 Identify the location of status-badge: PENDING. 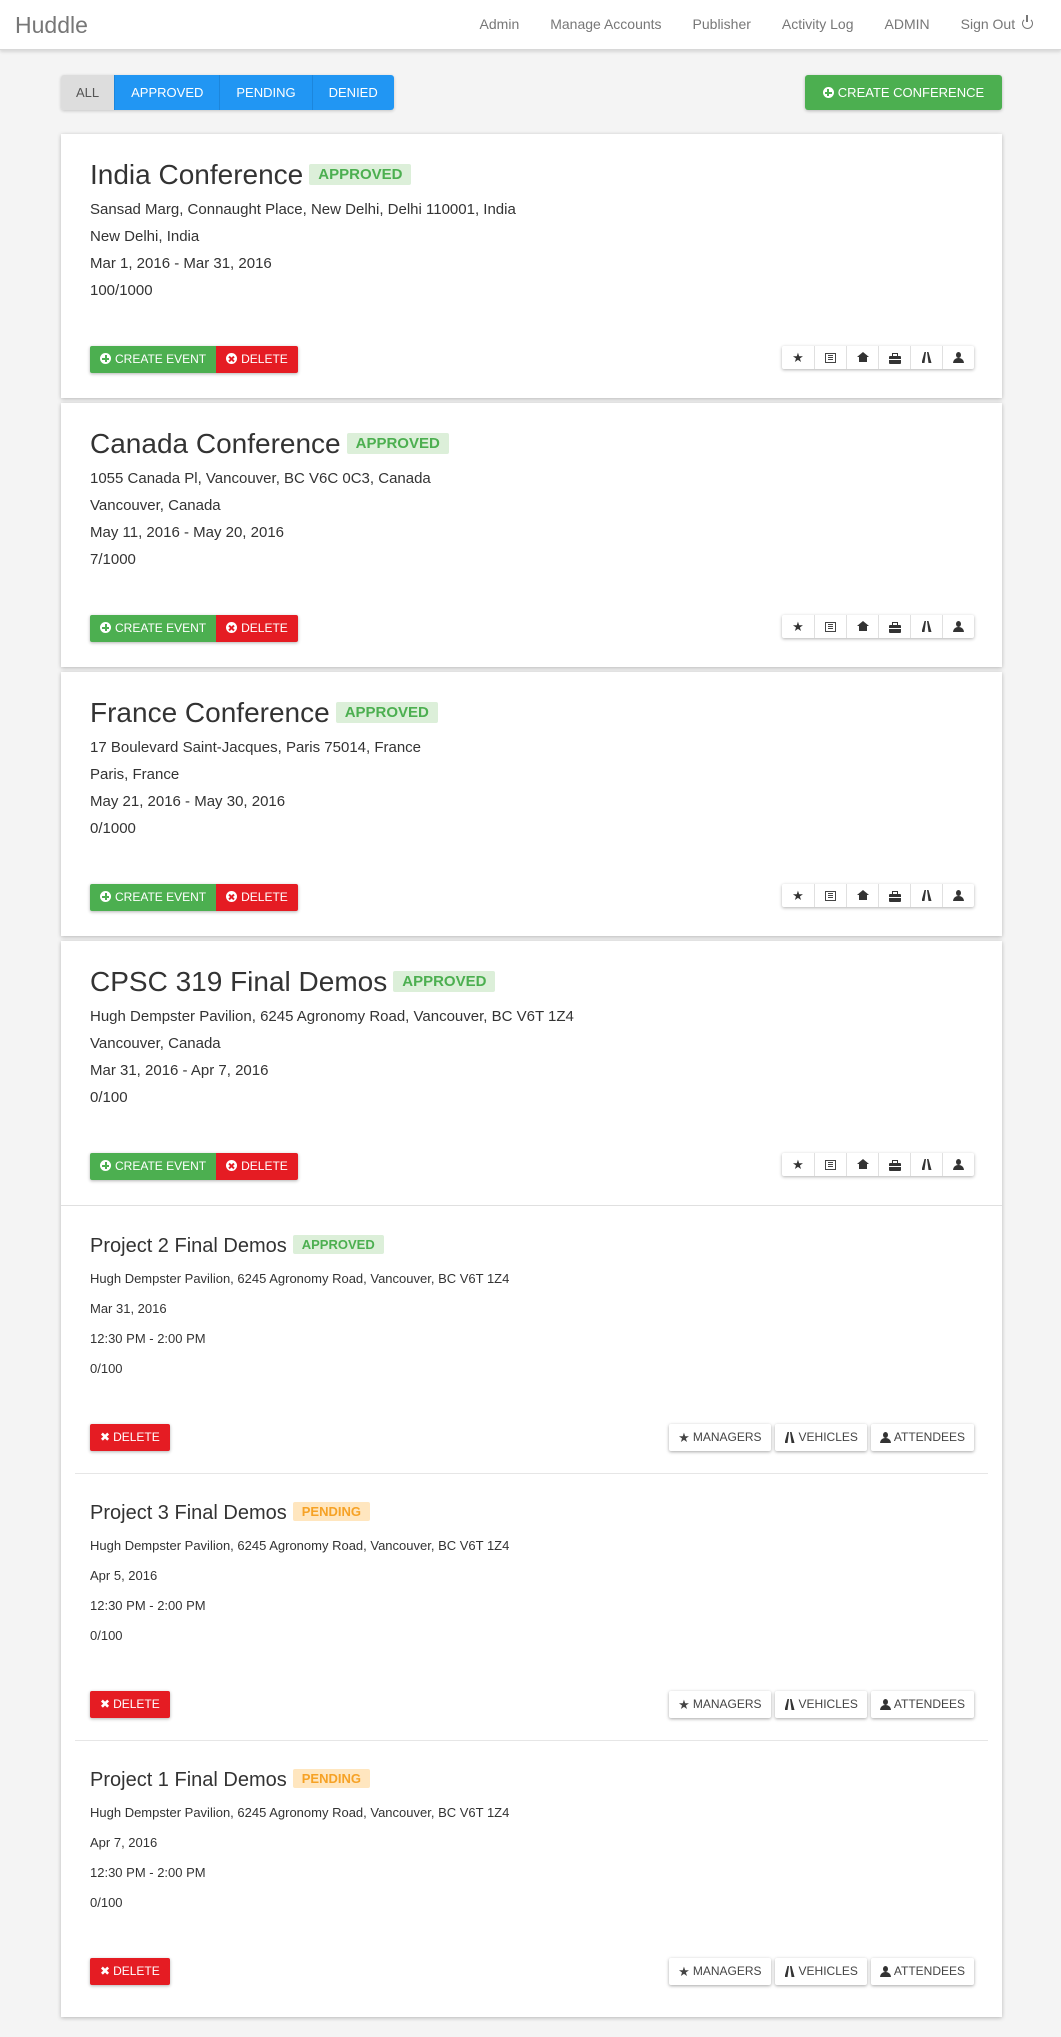
(331, 1511).